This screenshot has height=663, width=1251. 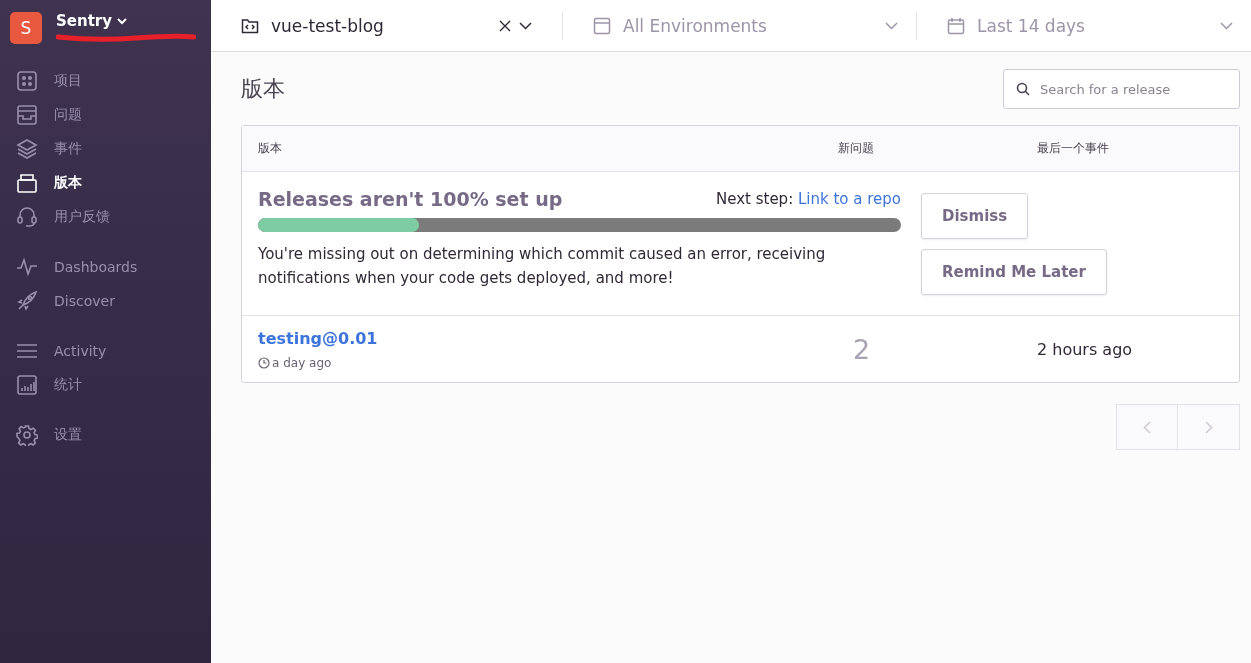 I want to click on setup-description: You're missing out on determining which commit caused an error, receiving notifications when your code gets deployed, and more!, so click(x=542, y=266).